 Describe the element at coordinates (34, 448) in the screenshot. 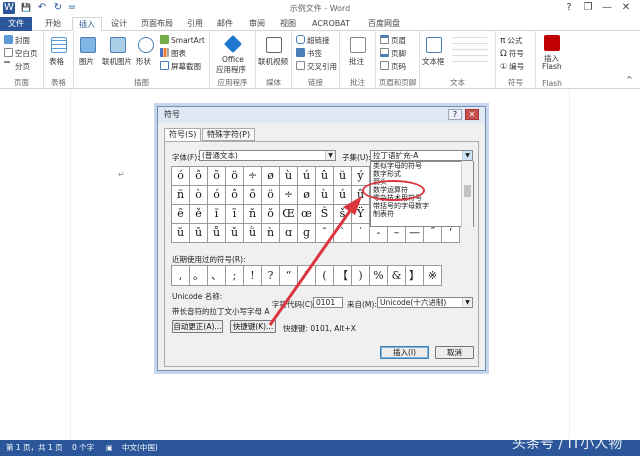

I see `status-page: 第 1 页，共 1 页` at that location.